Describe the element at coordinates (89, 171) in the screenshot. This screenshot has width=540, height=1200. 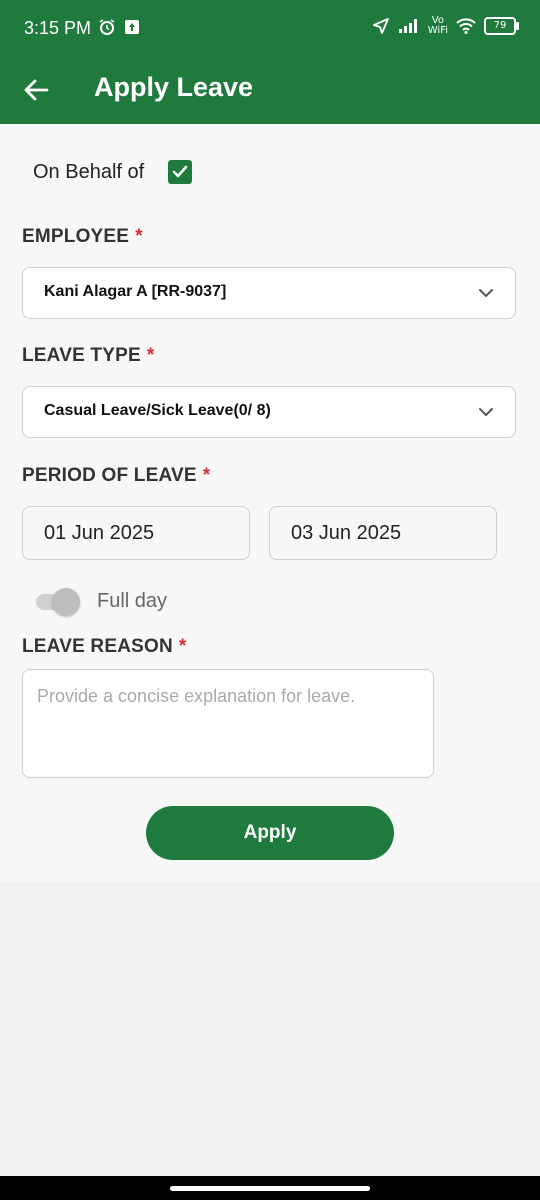
I see `on-behalf-label: On Behalf of` at that location.